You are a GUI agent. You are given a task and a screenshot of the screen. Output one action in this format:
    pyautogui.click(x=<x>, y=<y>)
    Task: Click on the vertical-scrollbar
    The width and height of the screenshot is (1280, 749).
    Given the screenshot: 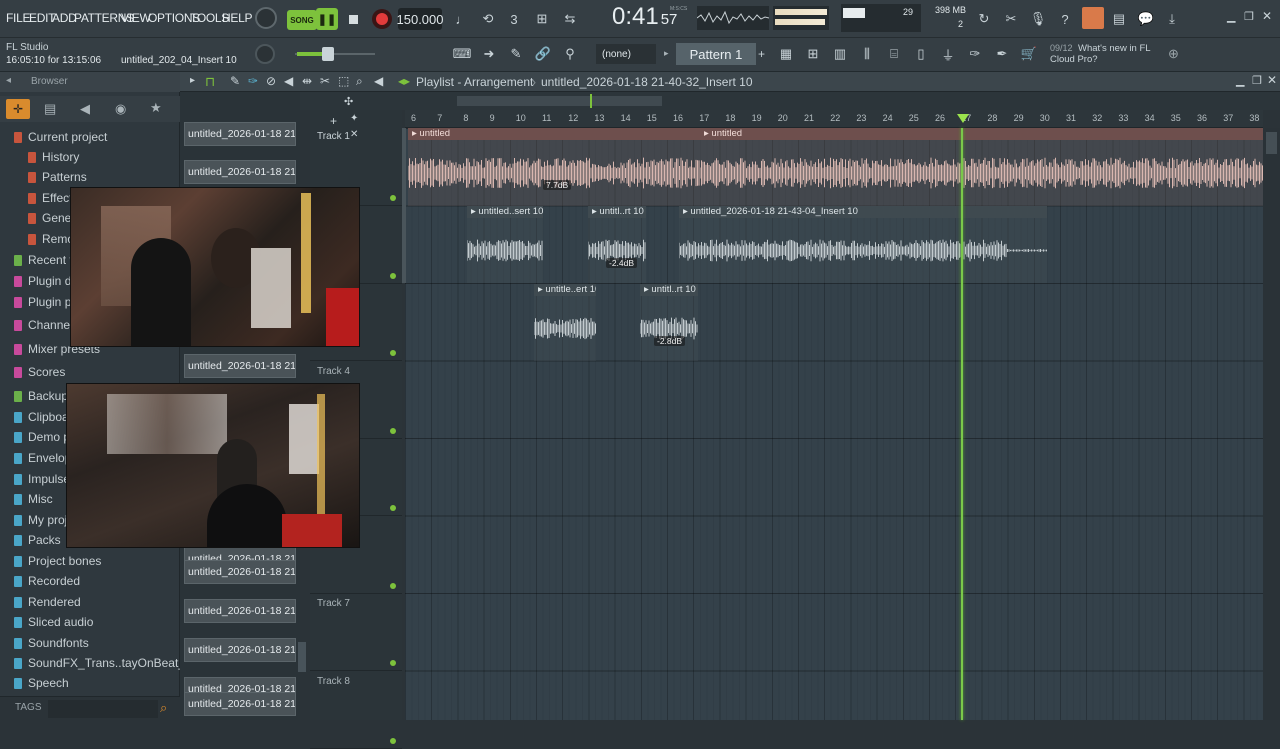 What is the action you would take?
    pyautogui.click(x=1271, y=424)
    